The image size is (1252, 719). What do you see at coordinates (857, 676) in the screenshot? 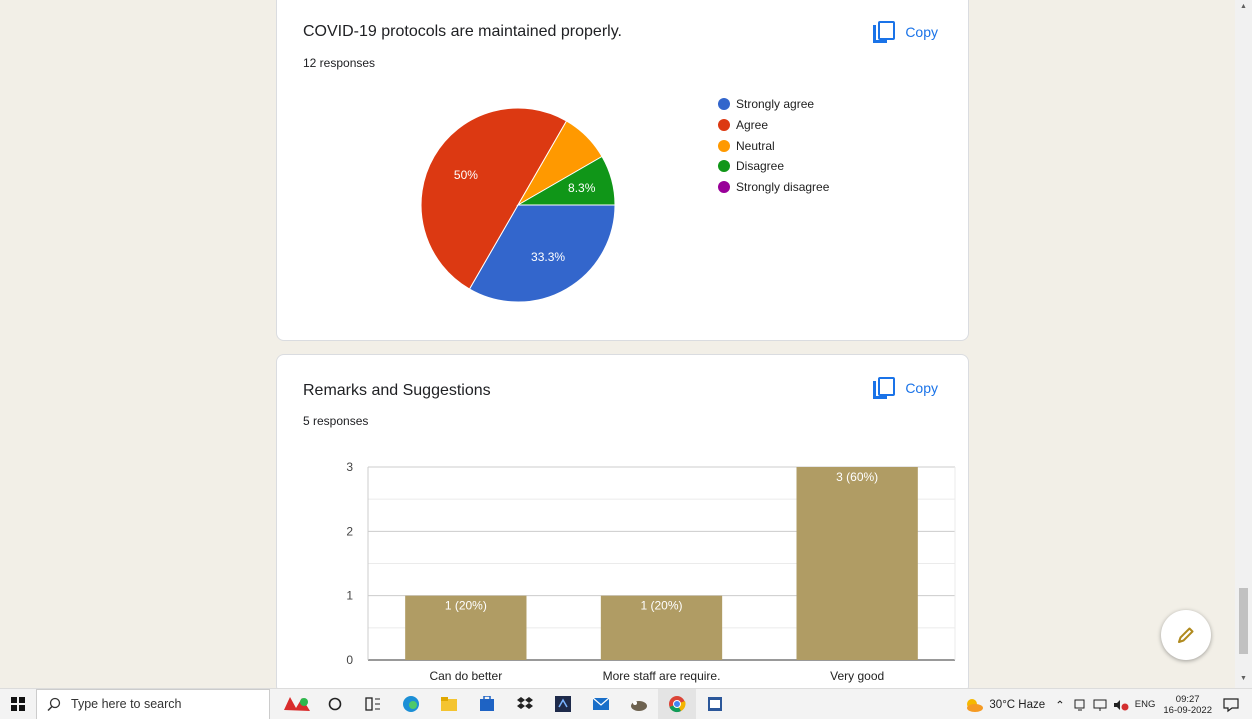
I see `x-tick-label: Very good` at bounding box center [857, 676].